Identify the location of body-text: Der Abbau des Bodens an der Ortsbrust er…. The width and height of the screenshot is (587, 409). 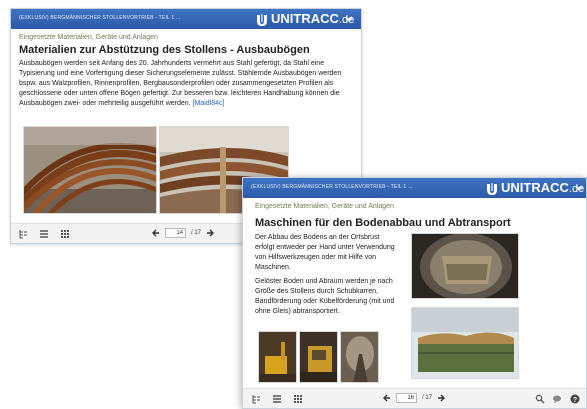
(327, 277).